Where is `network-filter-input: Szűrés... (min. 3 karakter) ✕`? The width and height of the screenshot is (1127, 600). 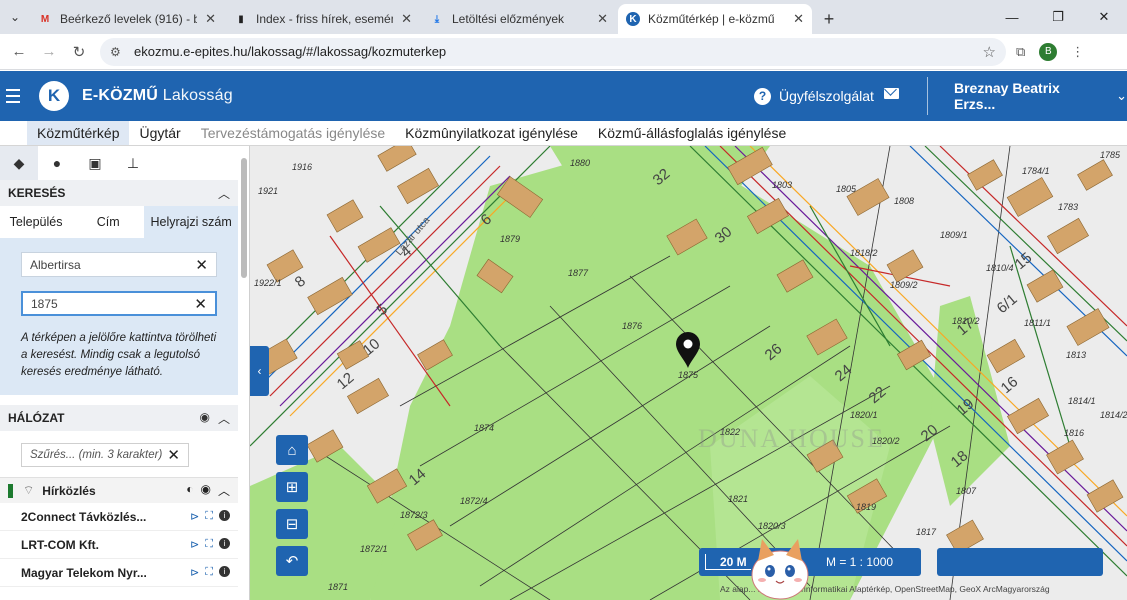
network-filter-input: Szűrés... (min. 3 karakter) ✕ is located at coordinates (105, 455).